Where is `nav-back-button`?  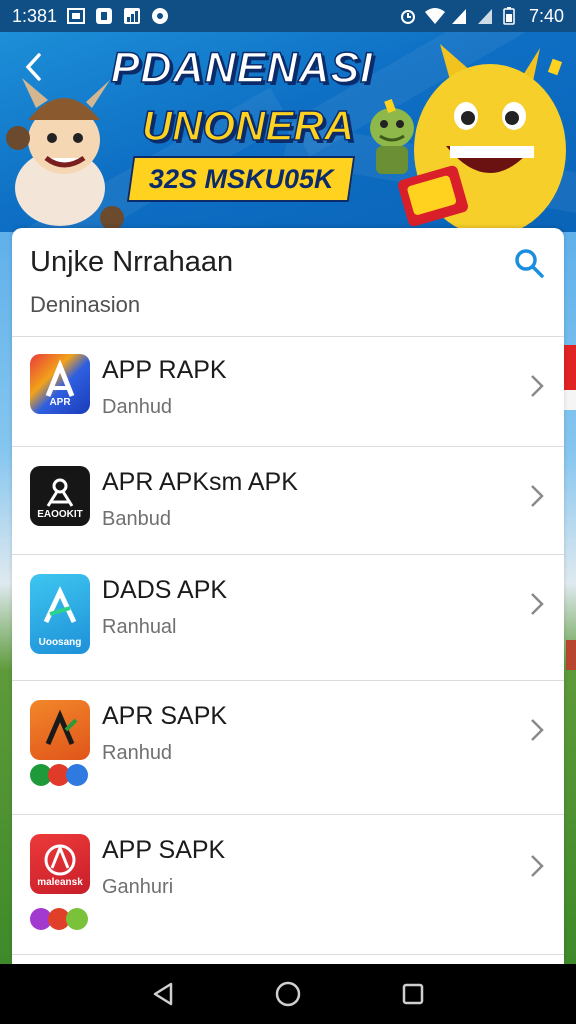 nav-back-button is located at coordinates (163, 994).